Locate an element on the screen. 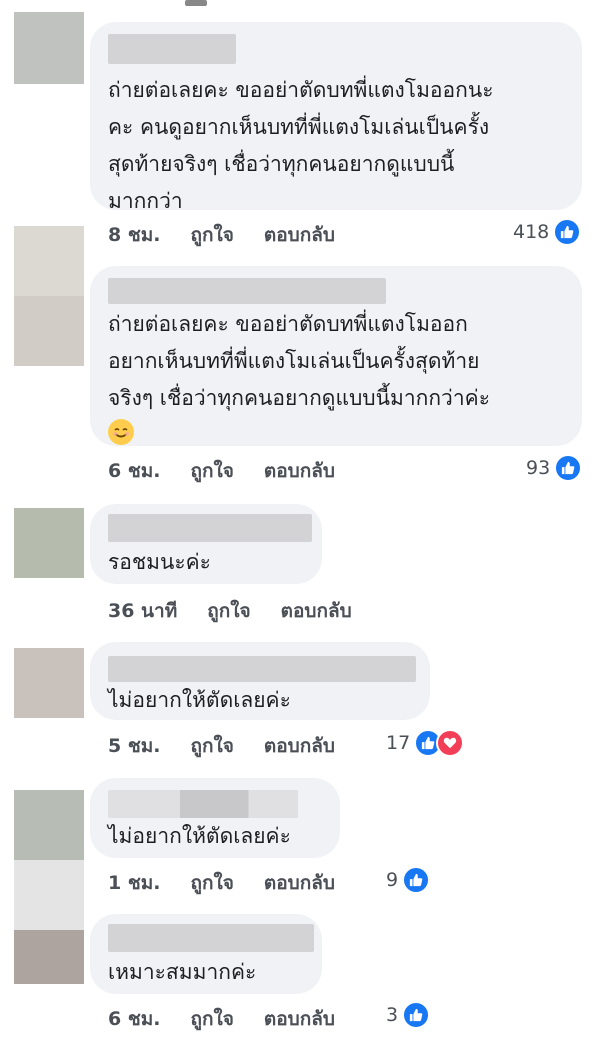 The width and height of the screenshot is (600, 1037). cropped-text-fragment is located at coordinates (196, 3).